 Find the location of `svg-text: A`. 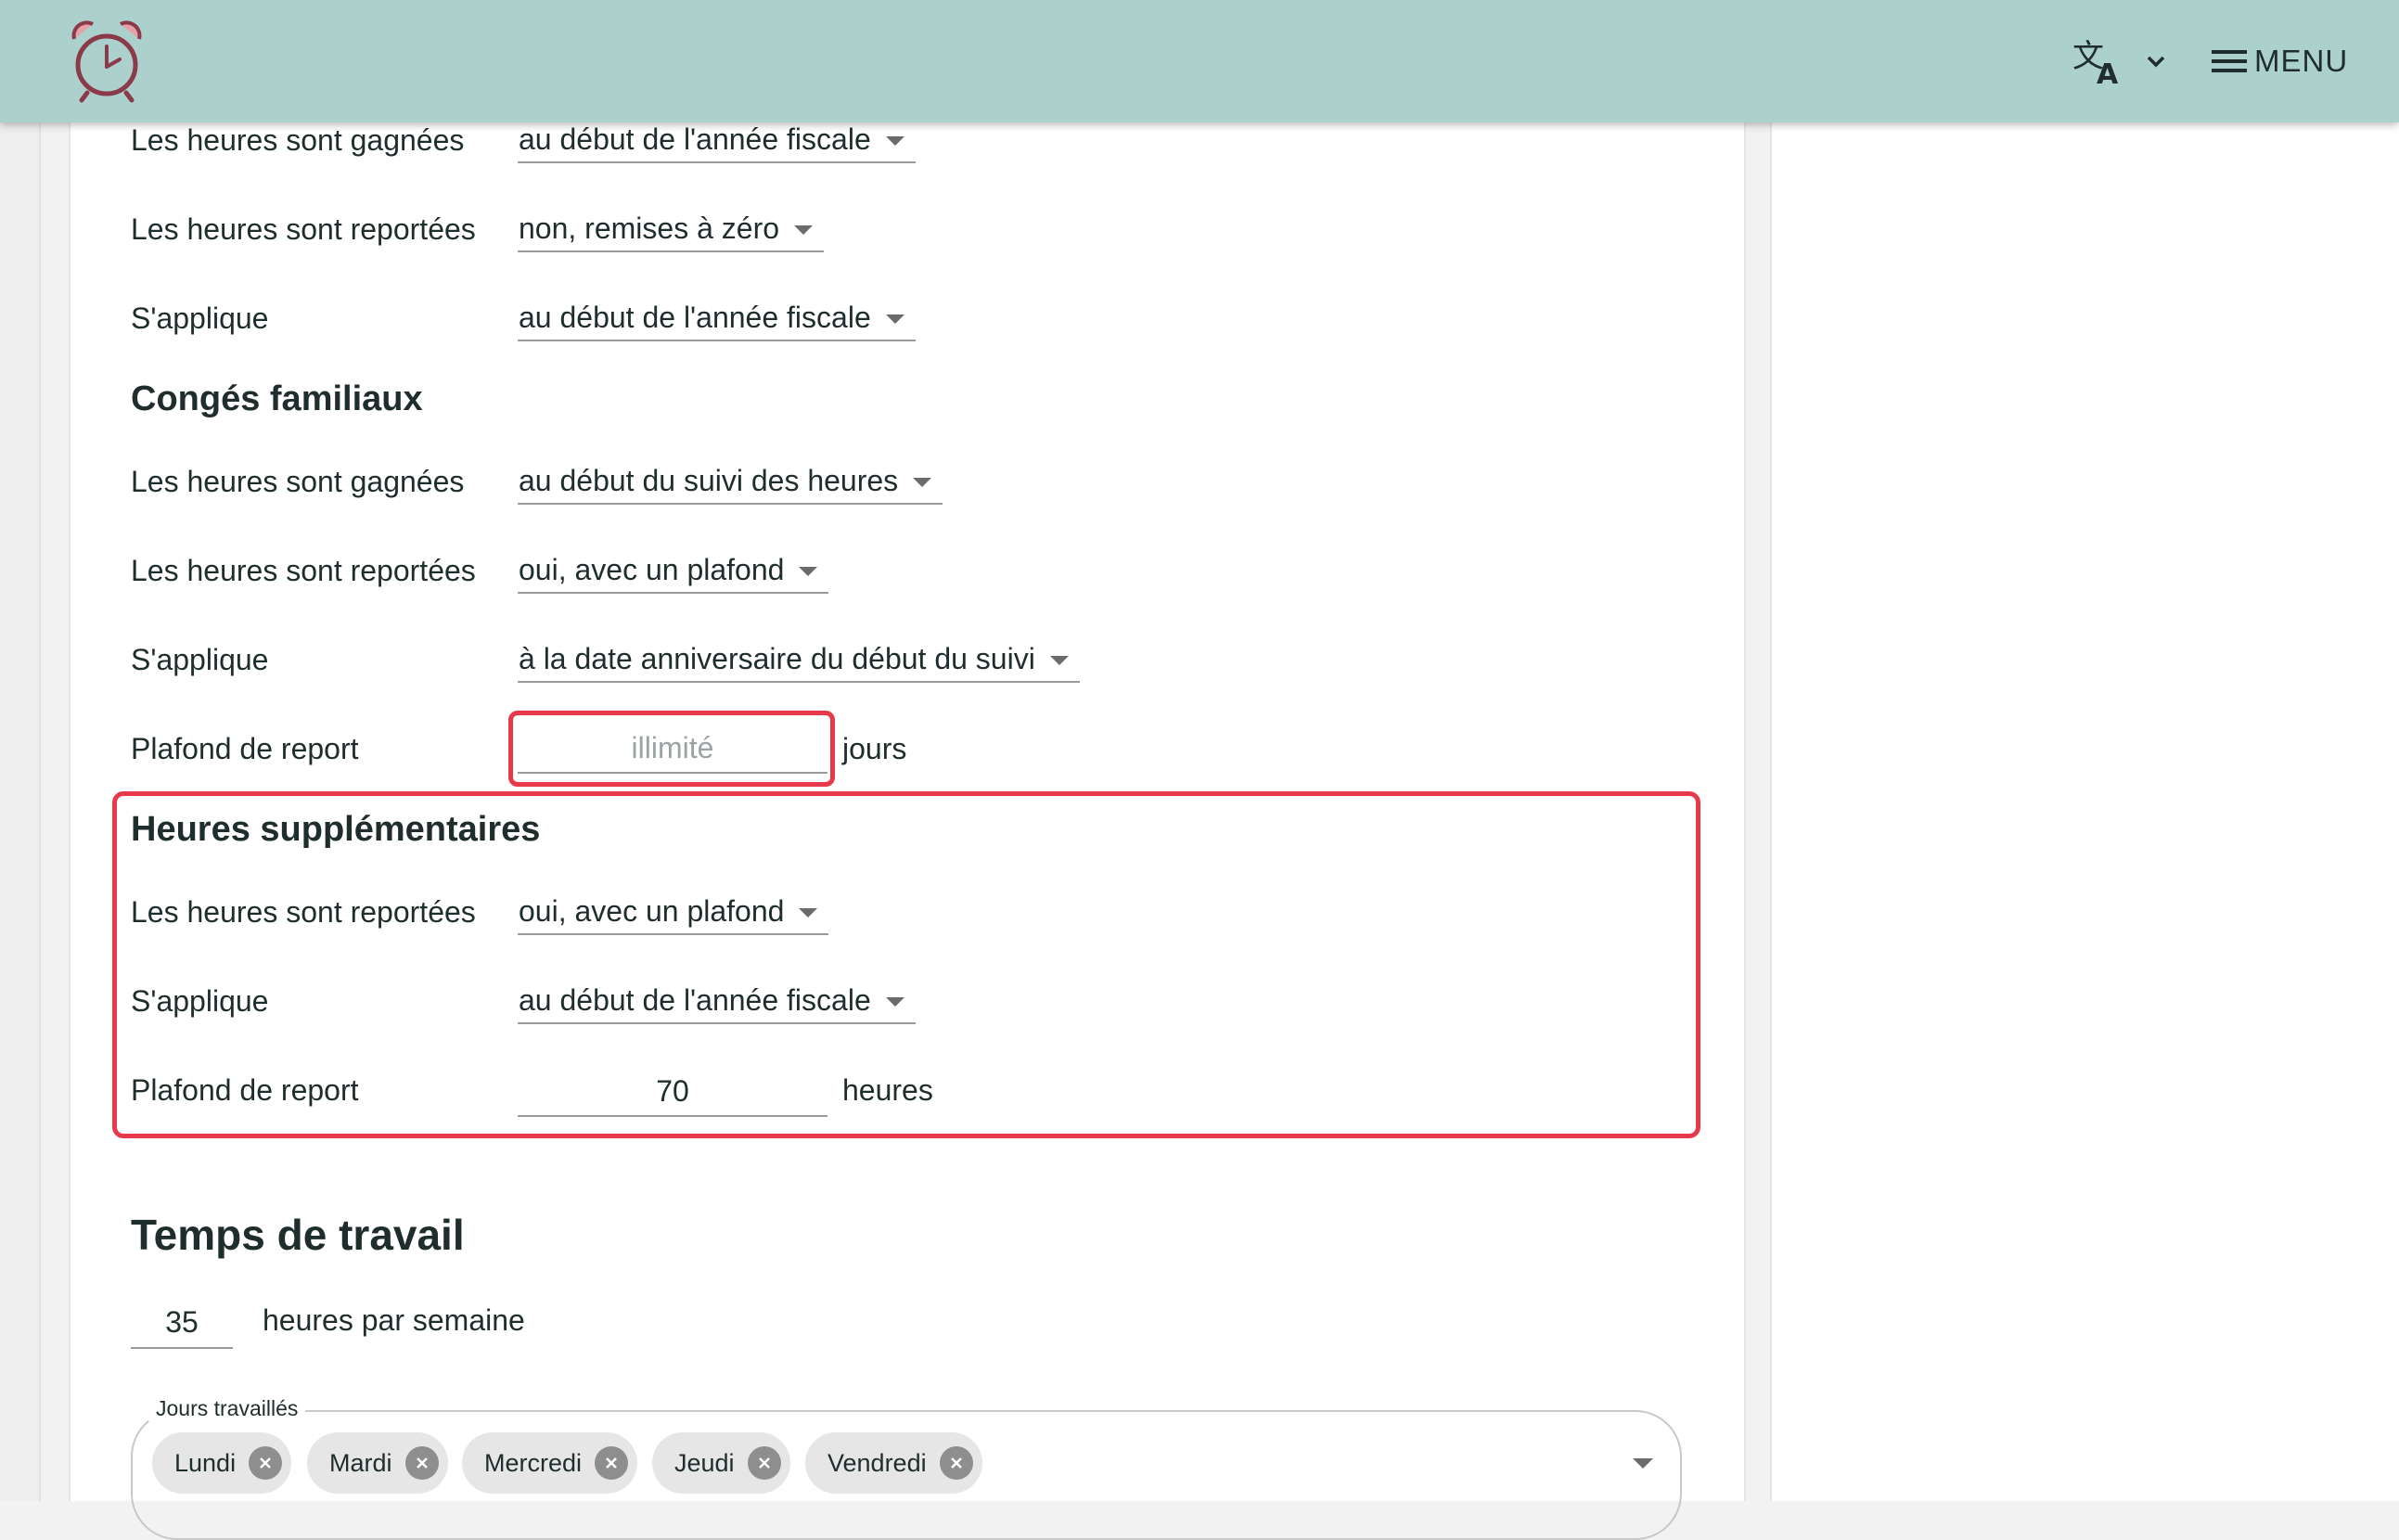

svg-text: A is located at coordinates (2108, 72).